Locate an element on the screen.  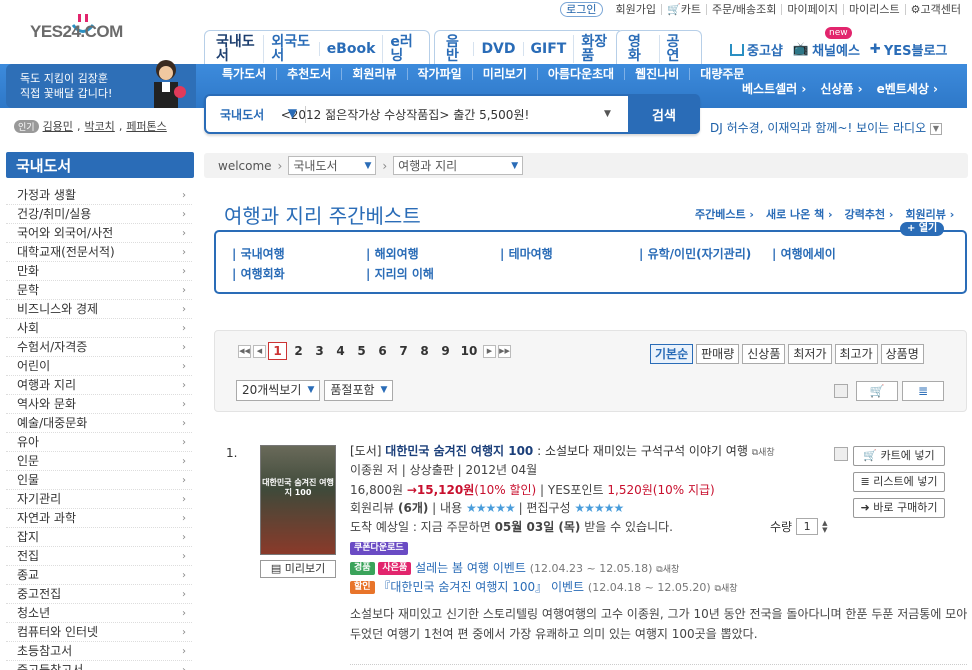
member-review-link: 회원리뷰 › is located at coordinates (929, 214).